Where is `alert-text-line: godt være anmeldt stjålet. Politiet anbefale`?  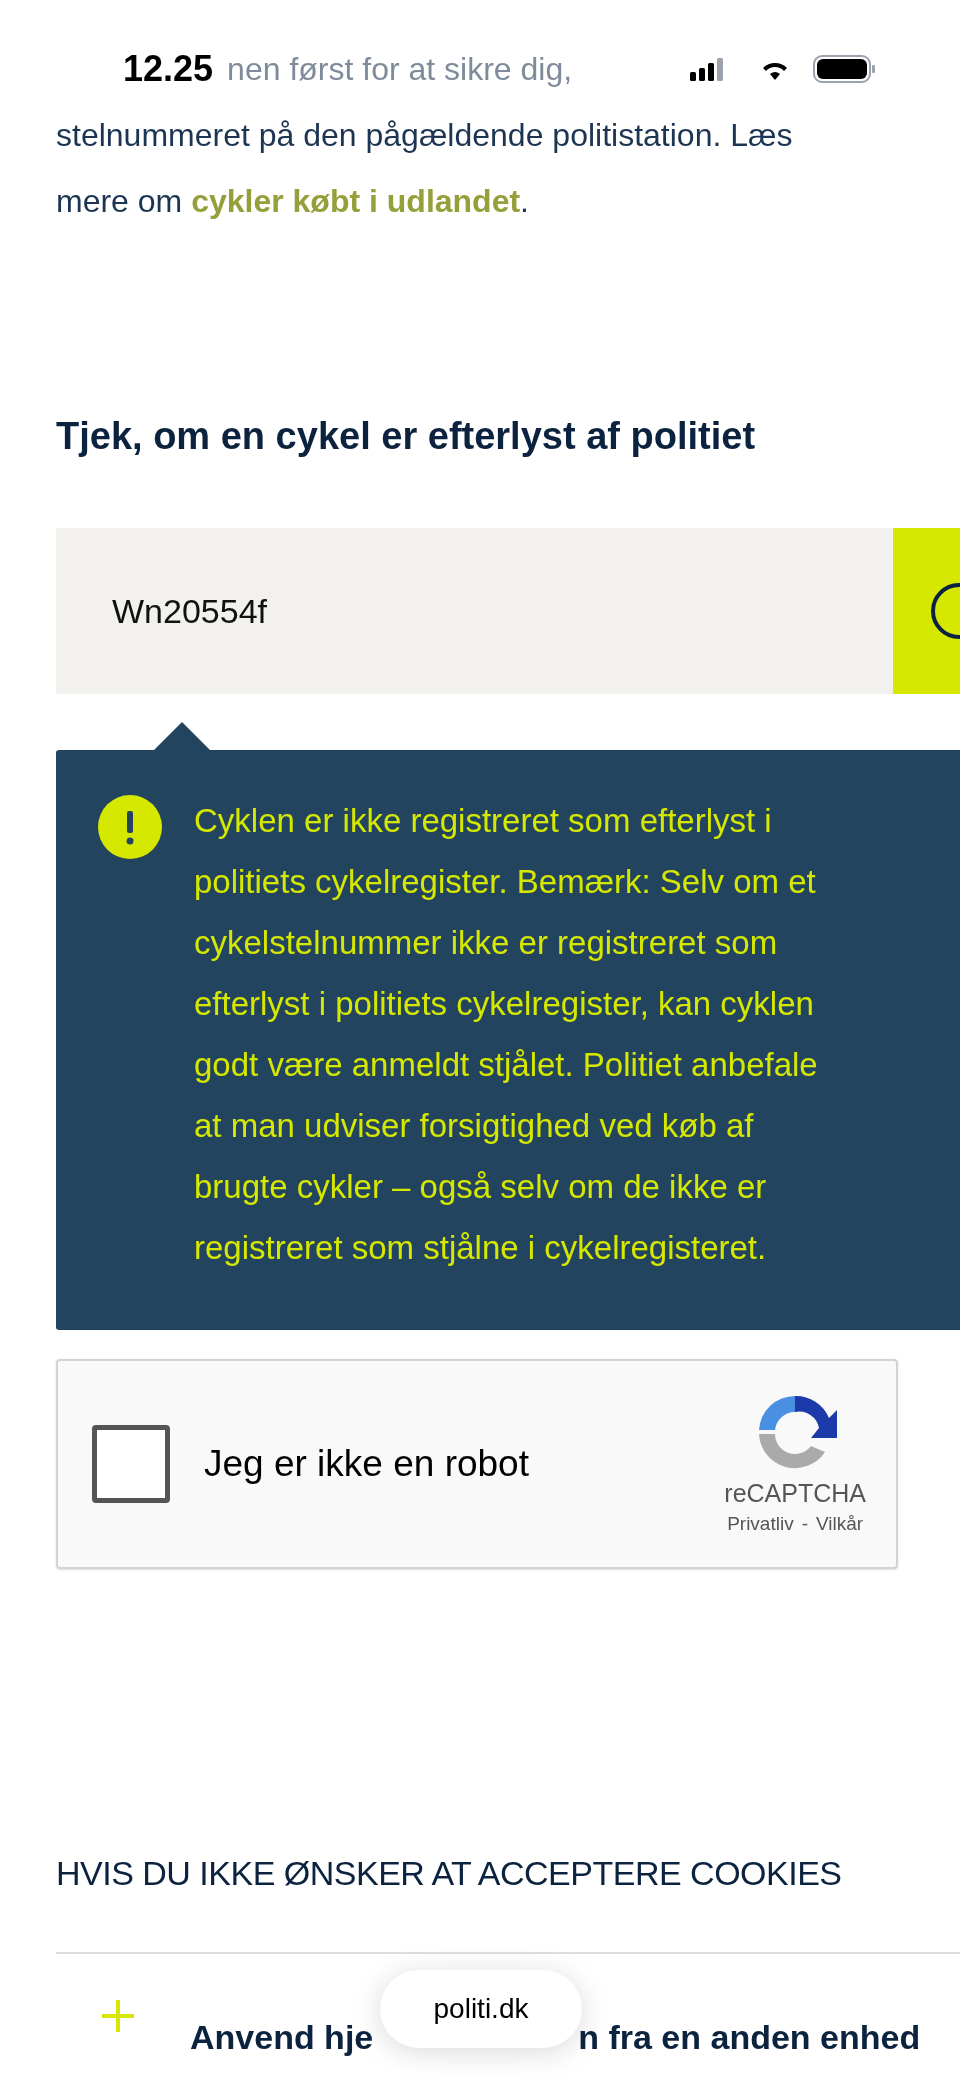
alert-text-line: godt være anmeldt stjålet. Politiet anbefale is located at coordinates (506, 1065).